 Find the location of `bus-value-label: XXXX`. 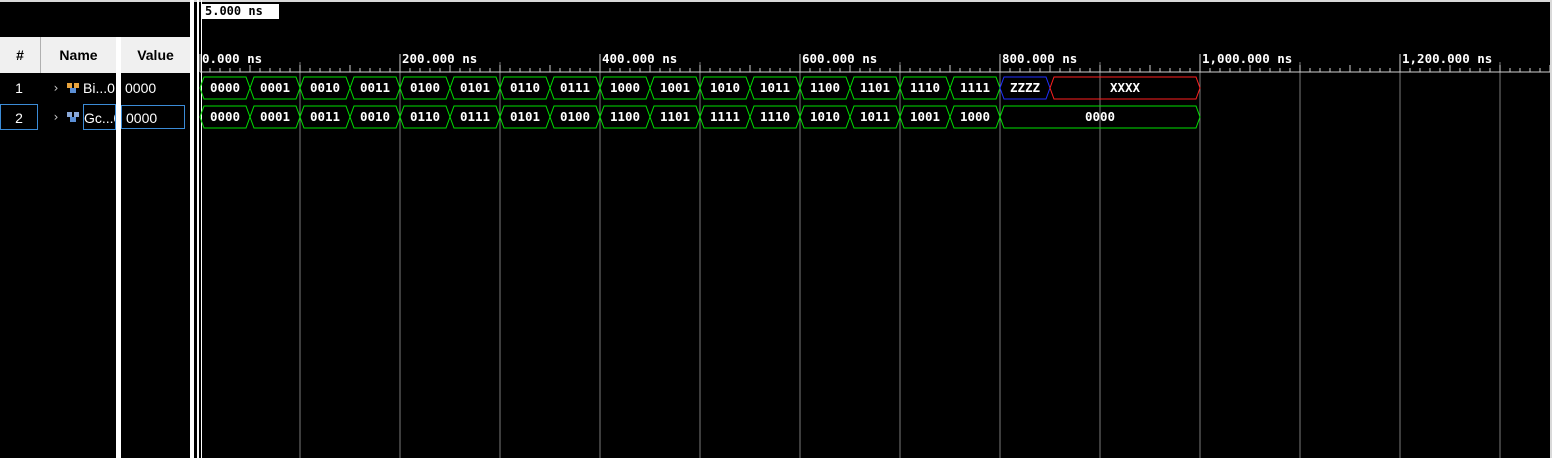

bus-value-label: XXXX is located at coordinates (1125, 87).